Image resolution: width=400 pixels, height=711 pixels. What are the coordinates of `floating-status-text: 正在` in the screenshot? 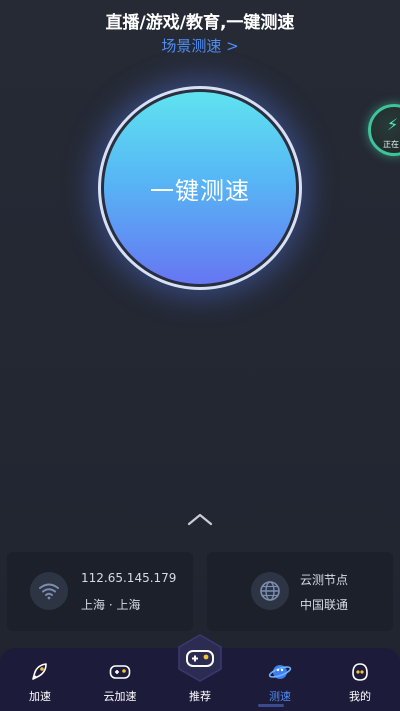 It's located at (391, 144).